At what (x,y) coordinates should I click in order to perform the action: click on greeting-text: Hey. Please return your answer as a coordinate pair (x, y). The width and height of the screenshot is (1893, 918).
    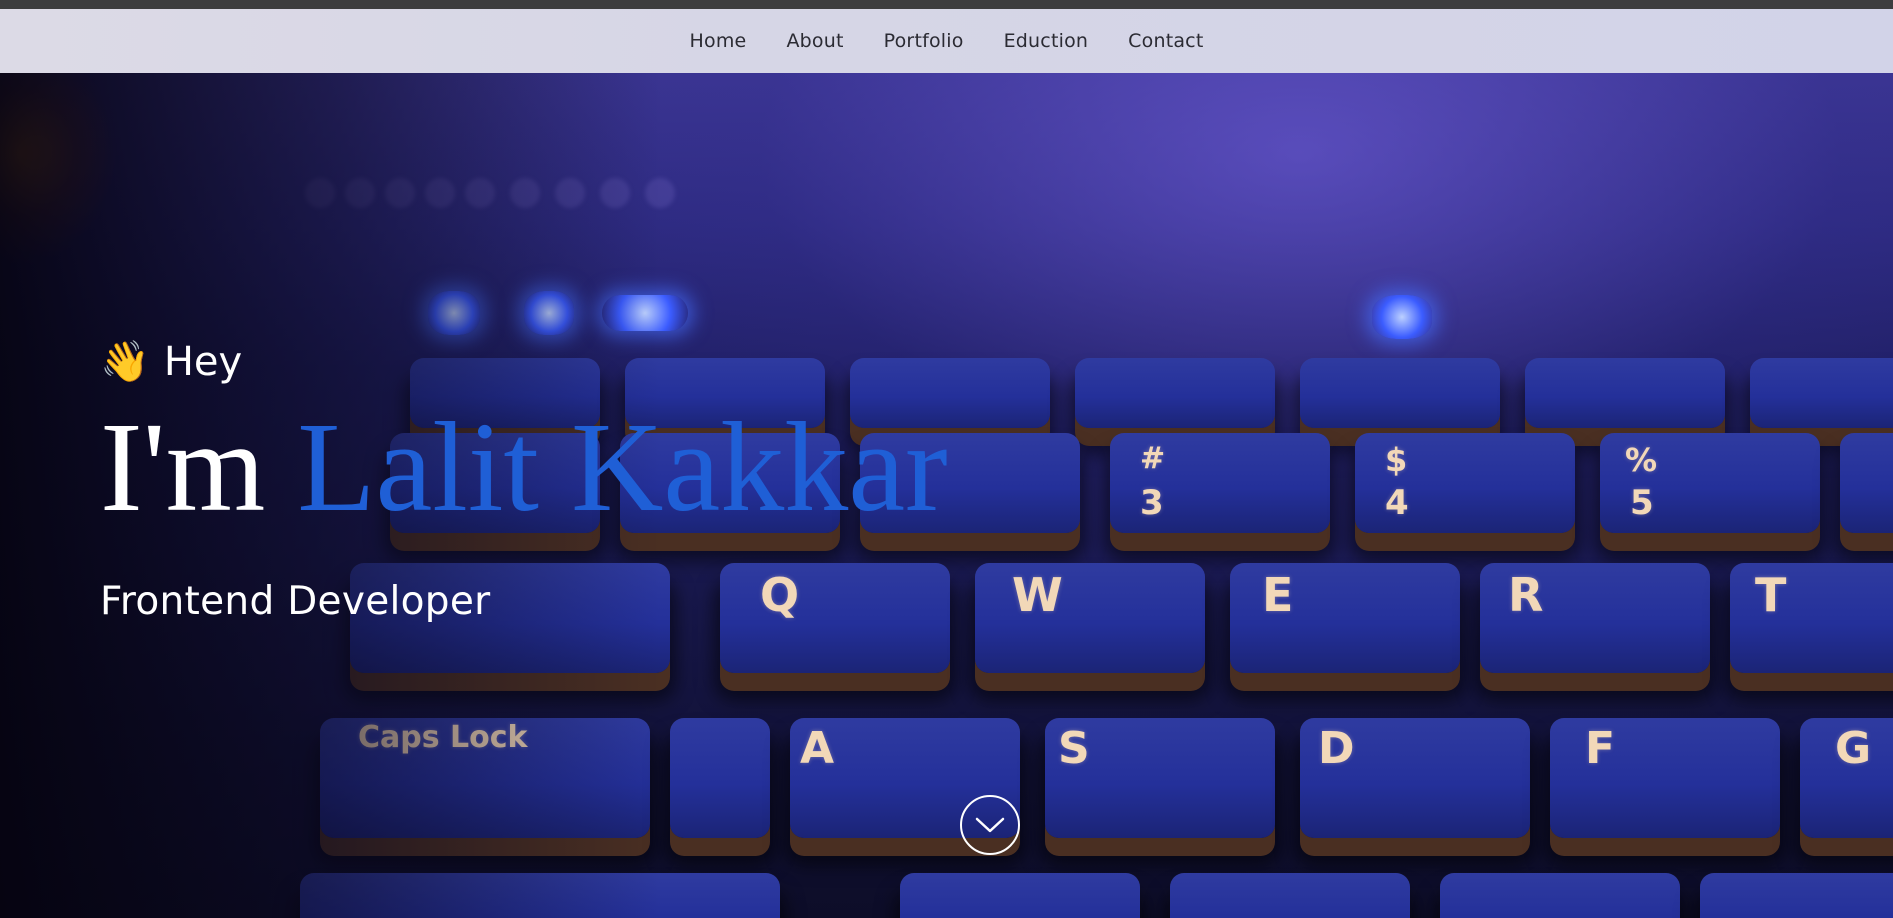
    Looking at the image, I should click on (203, 362).